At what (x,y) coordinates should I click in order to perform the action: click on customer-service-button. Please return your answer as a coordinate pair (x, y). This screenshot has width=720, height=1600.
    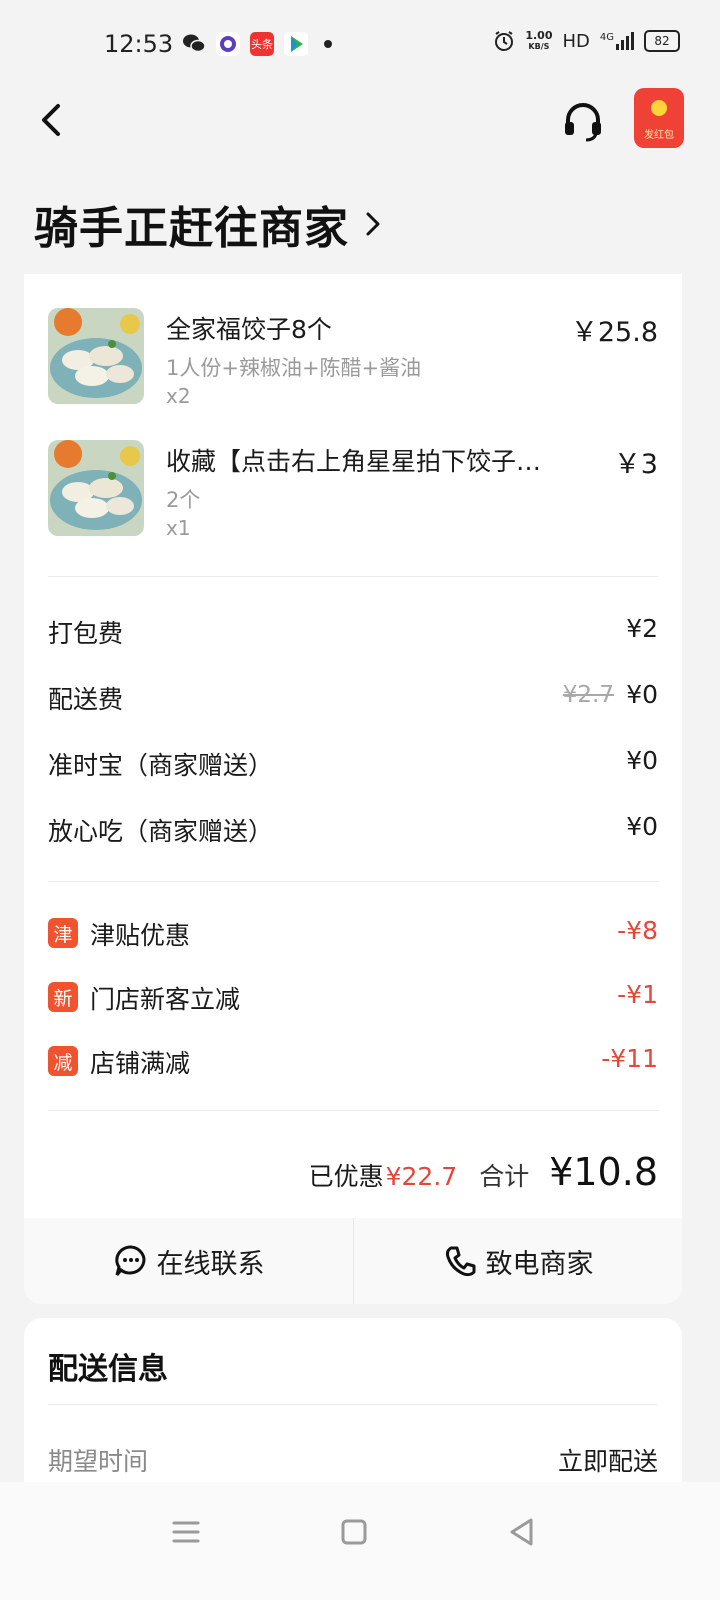
    Looking at the image, I should click on (583, 121).